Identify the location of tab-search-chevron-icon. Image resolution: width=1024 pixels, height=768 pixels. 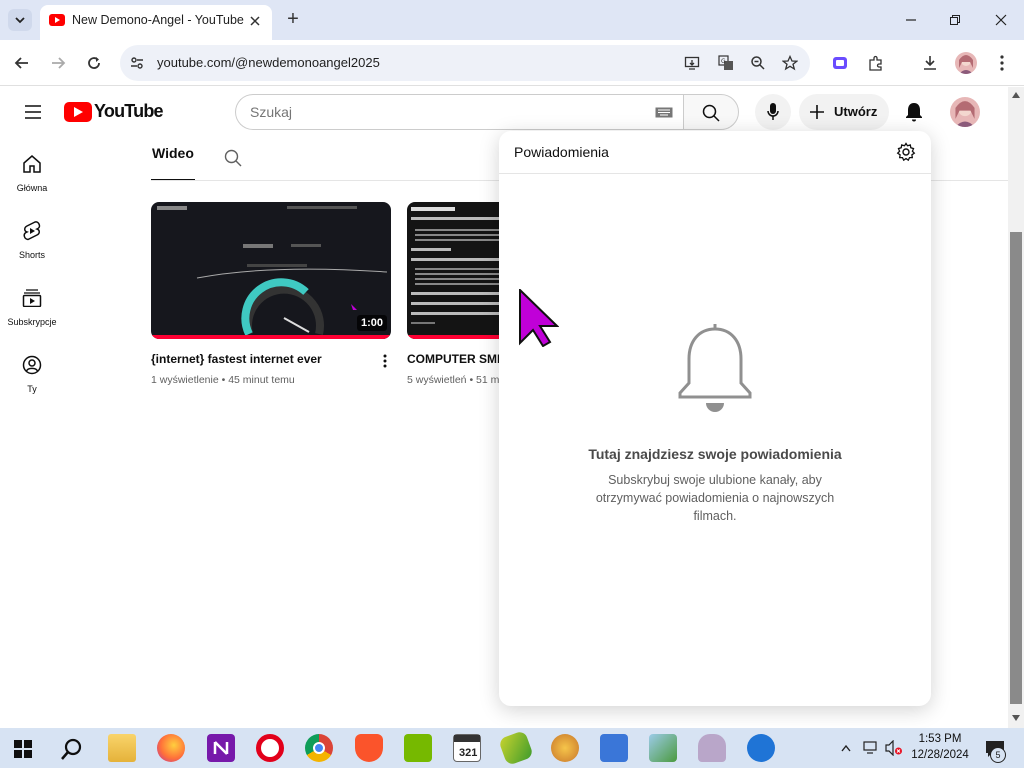
(20, 20).